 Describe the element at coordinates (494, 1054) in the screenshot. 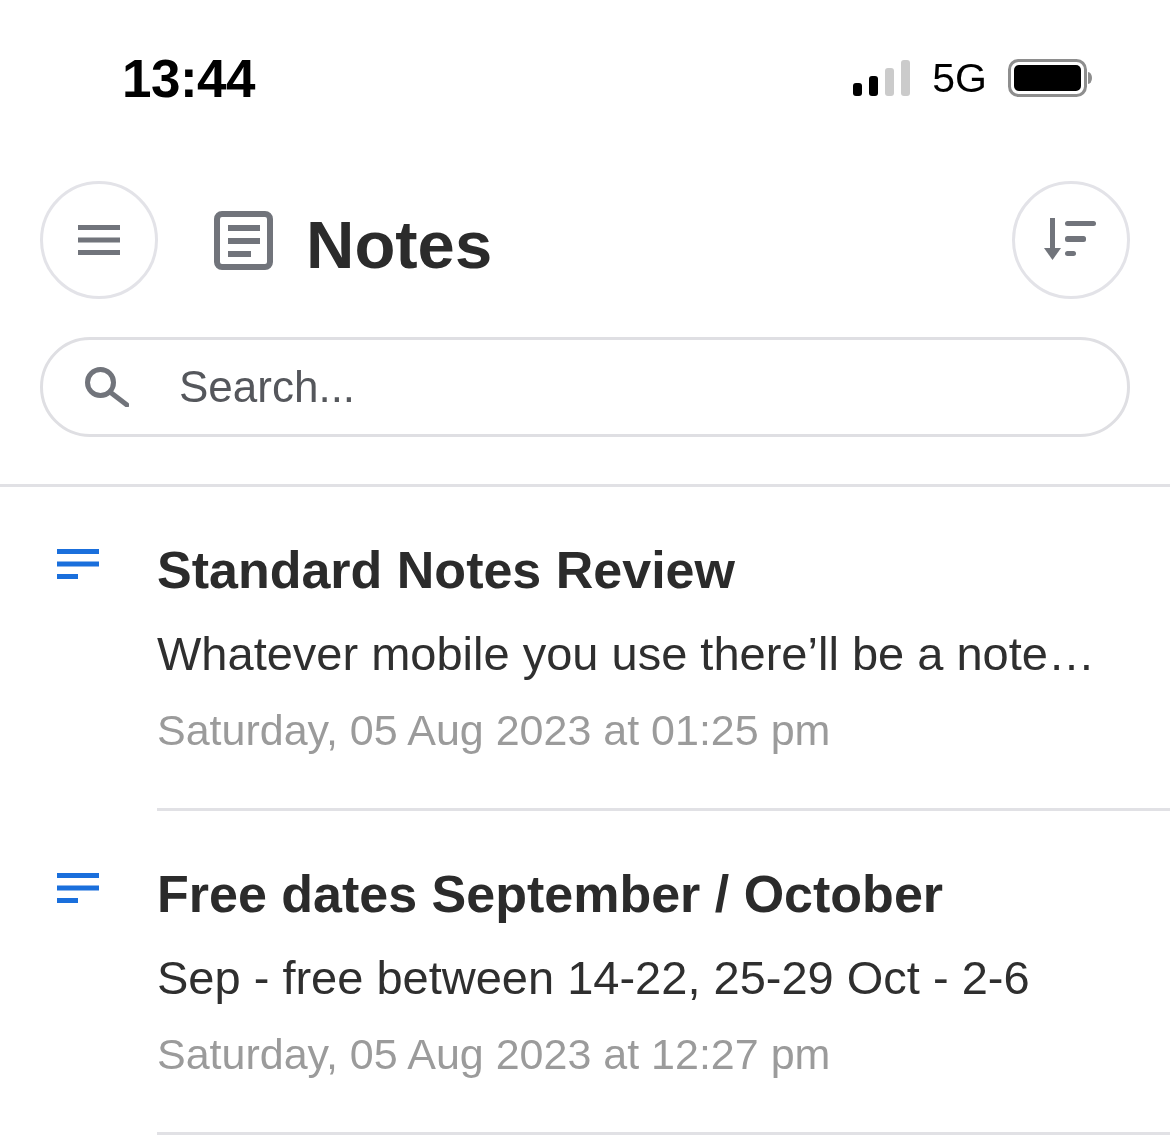

I see `note-date: Saturday, 05 Aug 2023 at 12:27 pm` at that location.